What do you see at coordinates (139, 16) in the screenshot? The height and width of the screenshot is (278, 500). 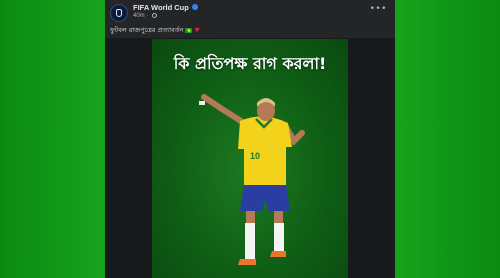 I see `post-timestamp: 40m` at bounding box center [139, 16].